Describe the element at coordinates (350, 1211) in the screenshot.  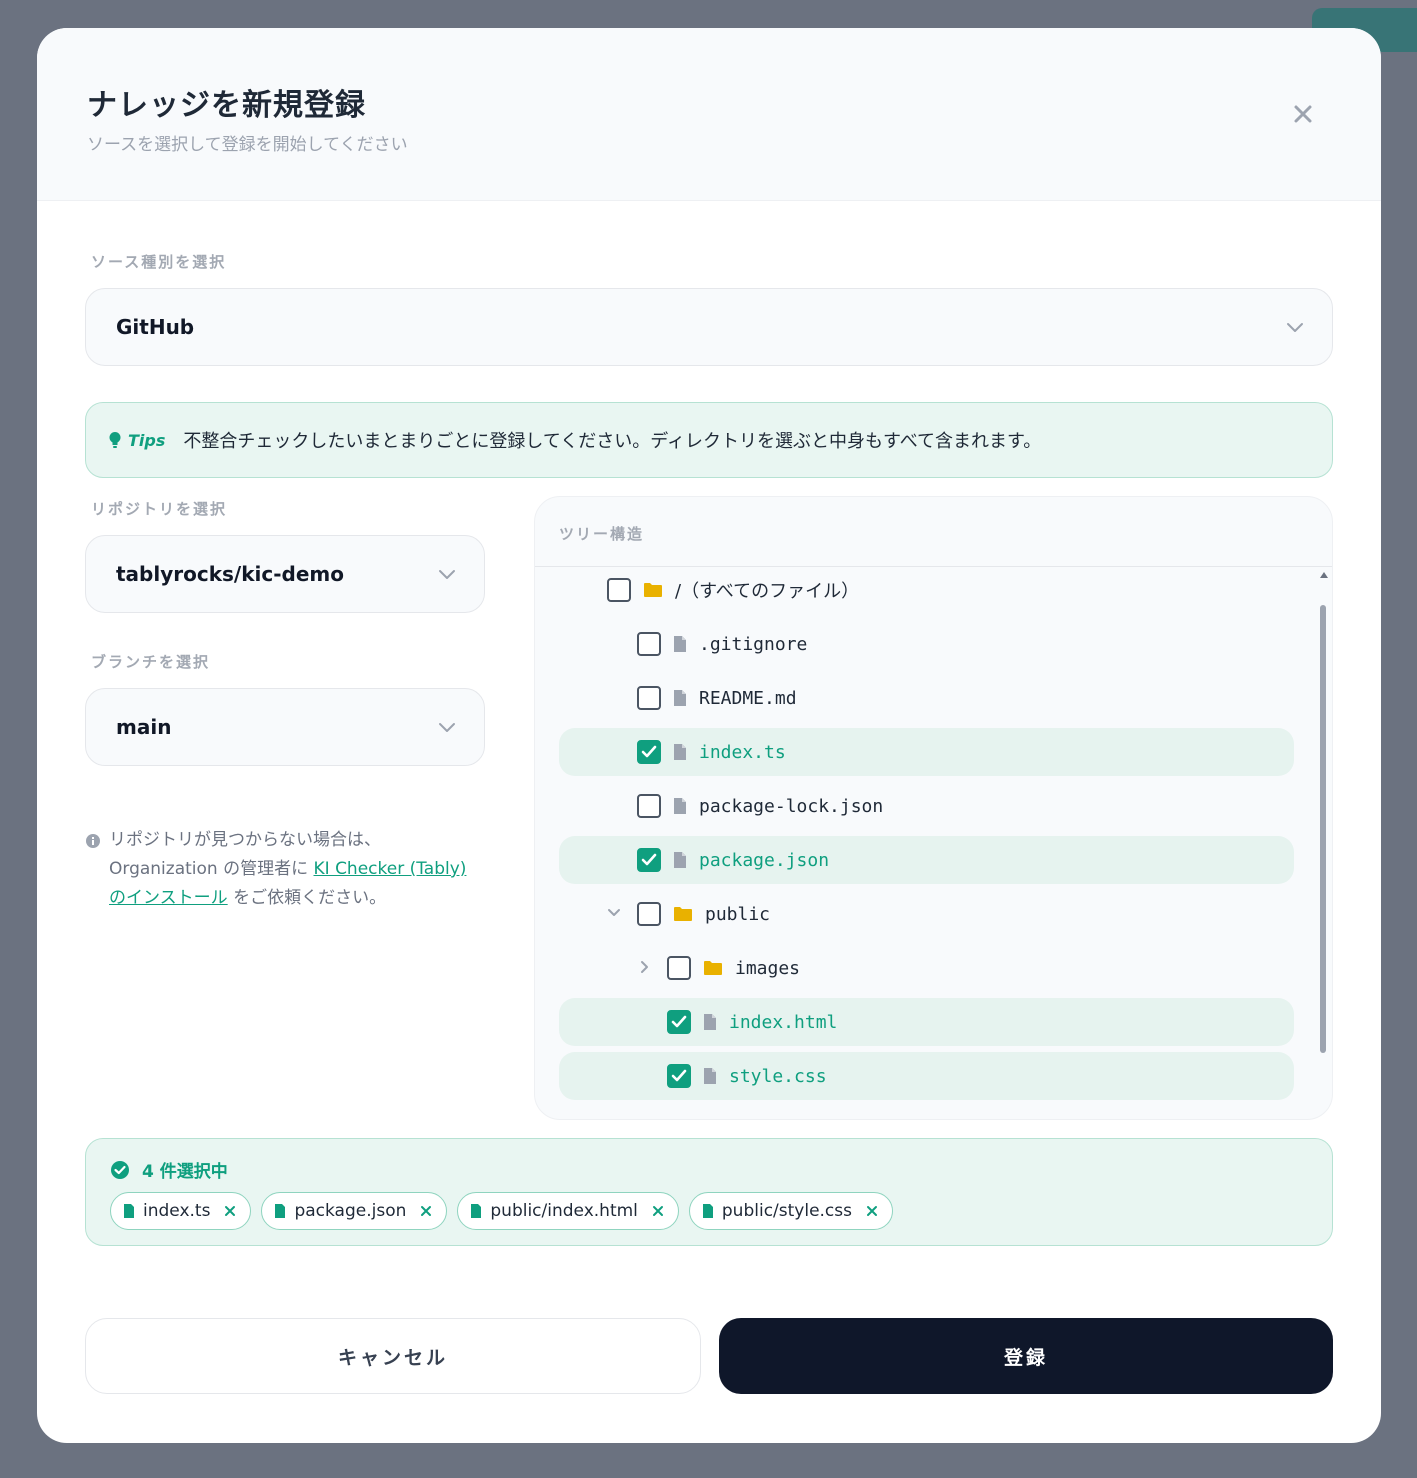
I see `chip-label: package.json` at that location.